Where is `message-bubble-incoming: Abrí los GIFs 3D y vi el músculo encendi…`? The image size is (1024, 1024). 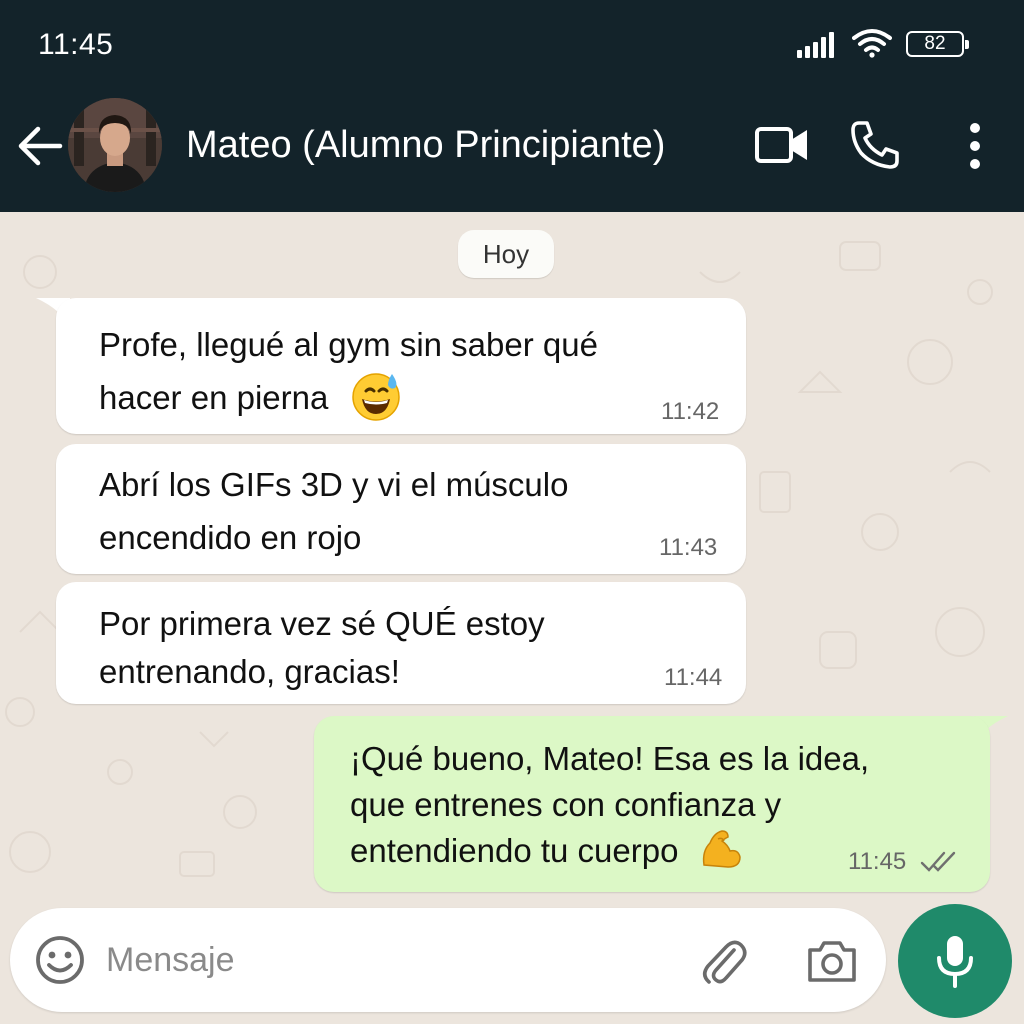
message-bubble-incoming: Abrí los GIFs 3D y vi el músculo encendi… is located at coordinates (401, 509).